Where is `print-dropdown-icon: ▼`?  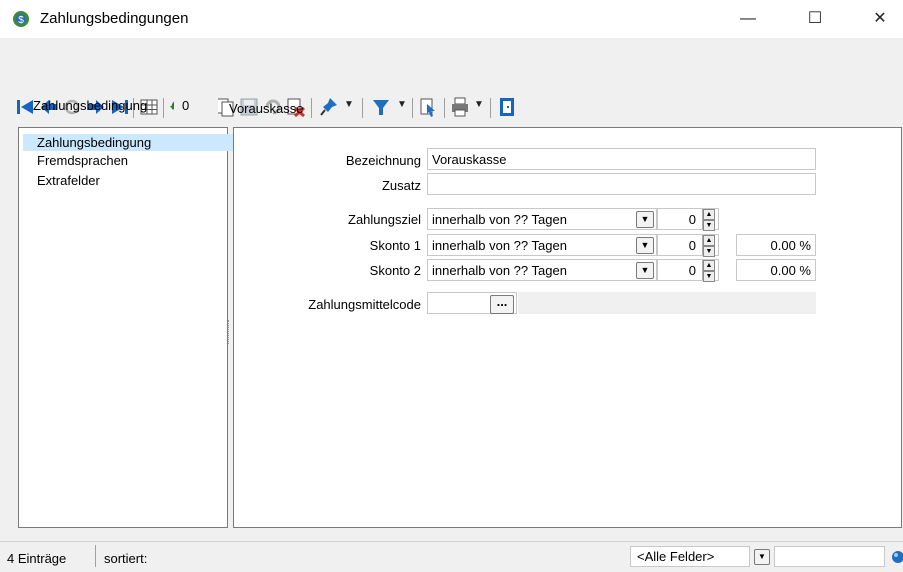
print-dropdown-icon: ▼ is located at coordinates (479, 104).